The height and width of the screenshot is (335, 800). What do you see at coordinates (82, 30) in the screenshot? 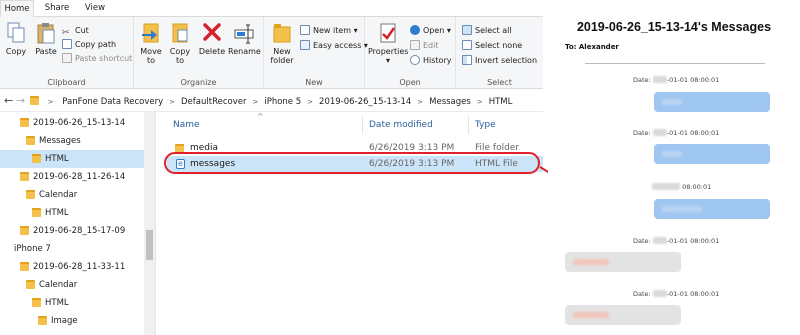
I see `cut-label: Cut` at bounding box center [82, 30].